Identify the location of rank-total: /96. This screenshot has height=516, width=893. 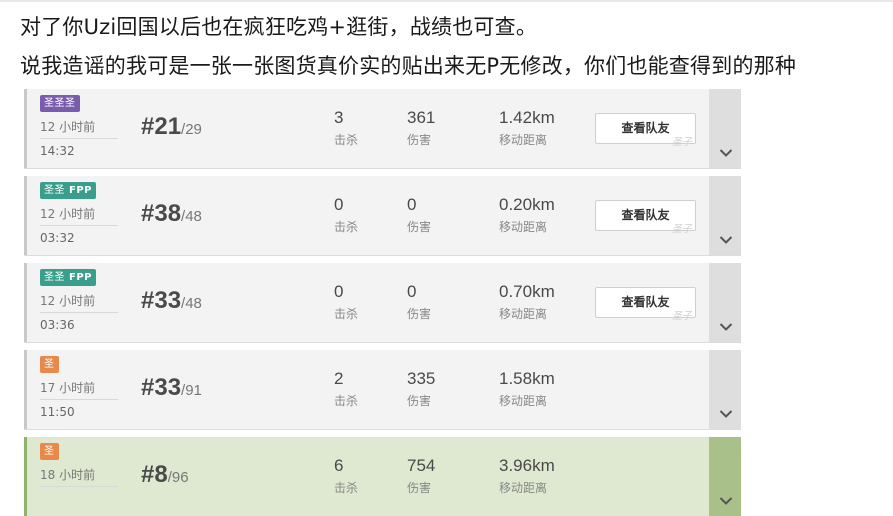
(178, 477).